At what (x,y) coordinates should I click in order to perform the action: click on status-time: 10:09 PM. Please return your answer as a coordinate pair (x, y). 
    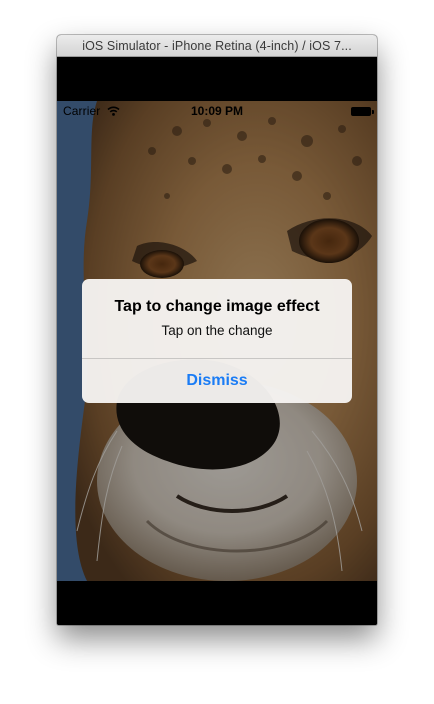
    Looking at the image, I should click on (217, 111).